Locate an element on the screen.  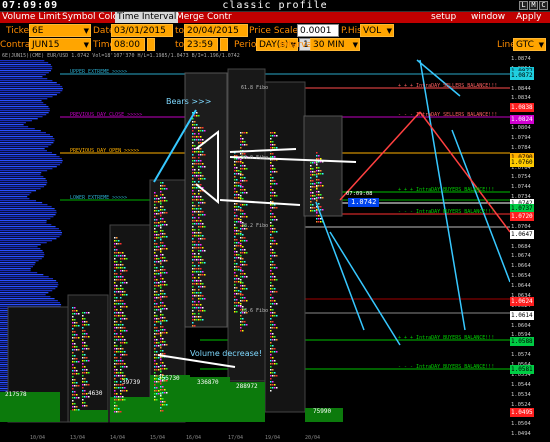
tab-volume-limit: Volume Limit is located at coordinates (31, 17).